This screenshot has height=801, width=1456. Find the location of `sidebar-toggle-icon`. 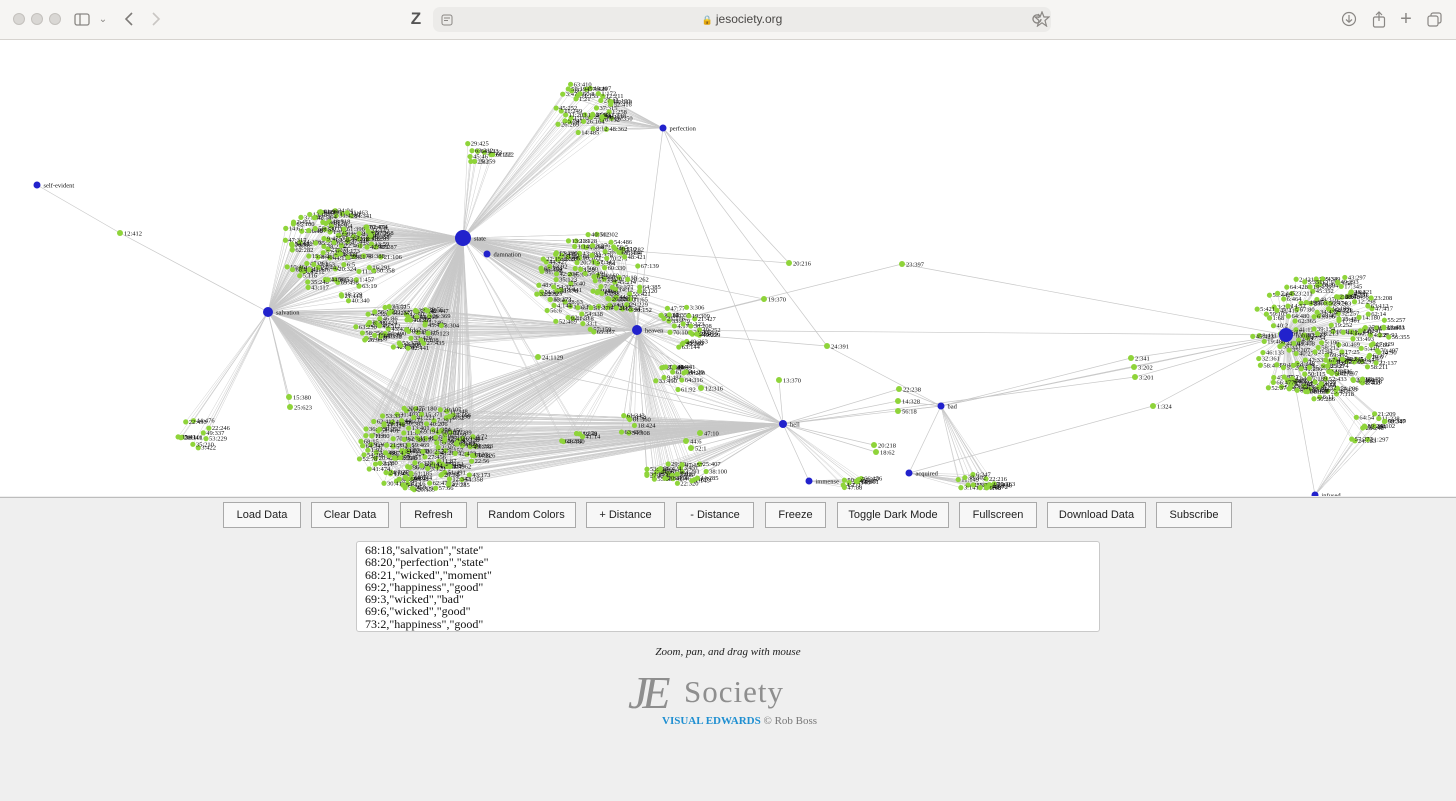

sidebar-toggle-icon is located at coordinates (82, 19).